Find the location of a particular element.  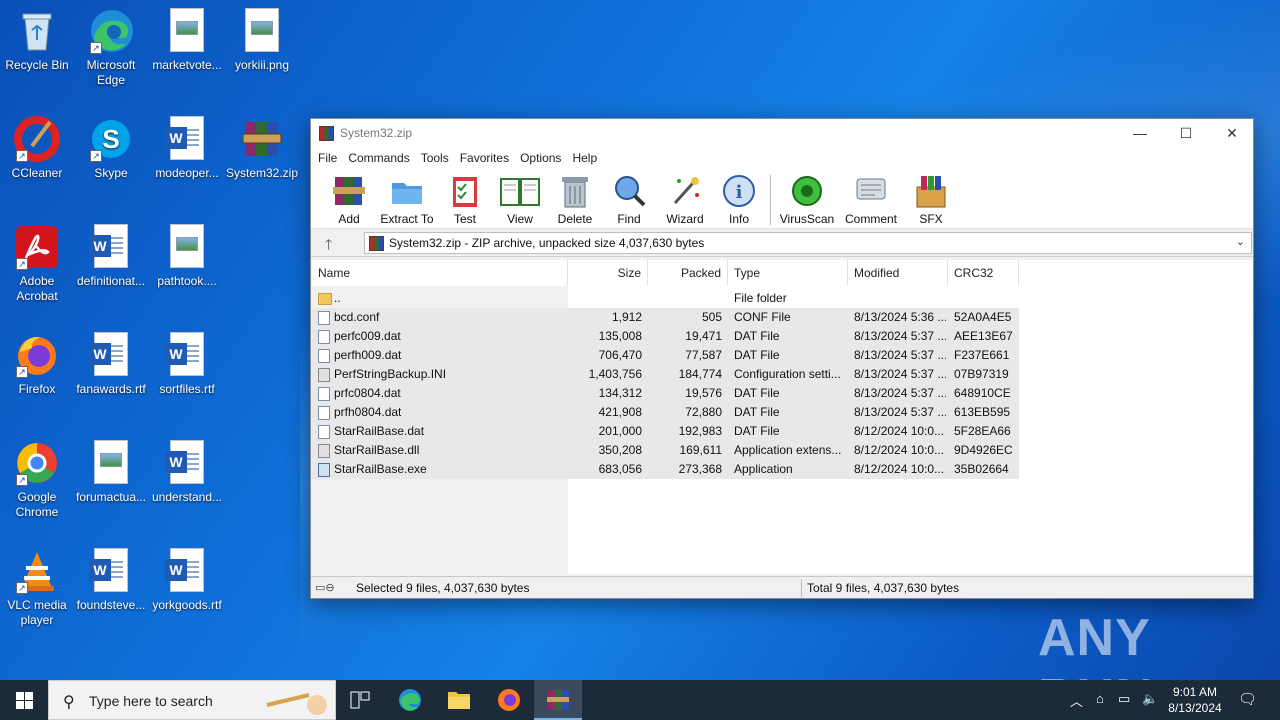

column-header-name: Name is located at coordinates (440, 273).